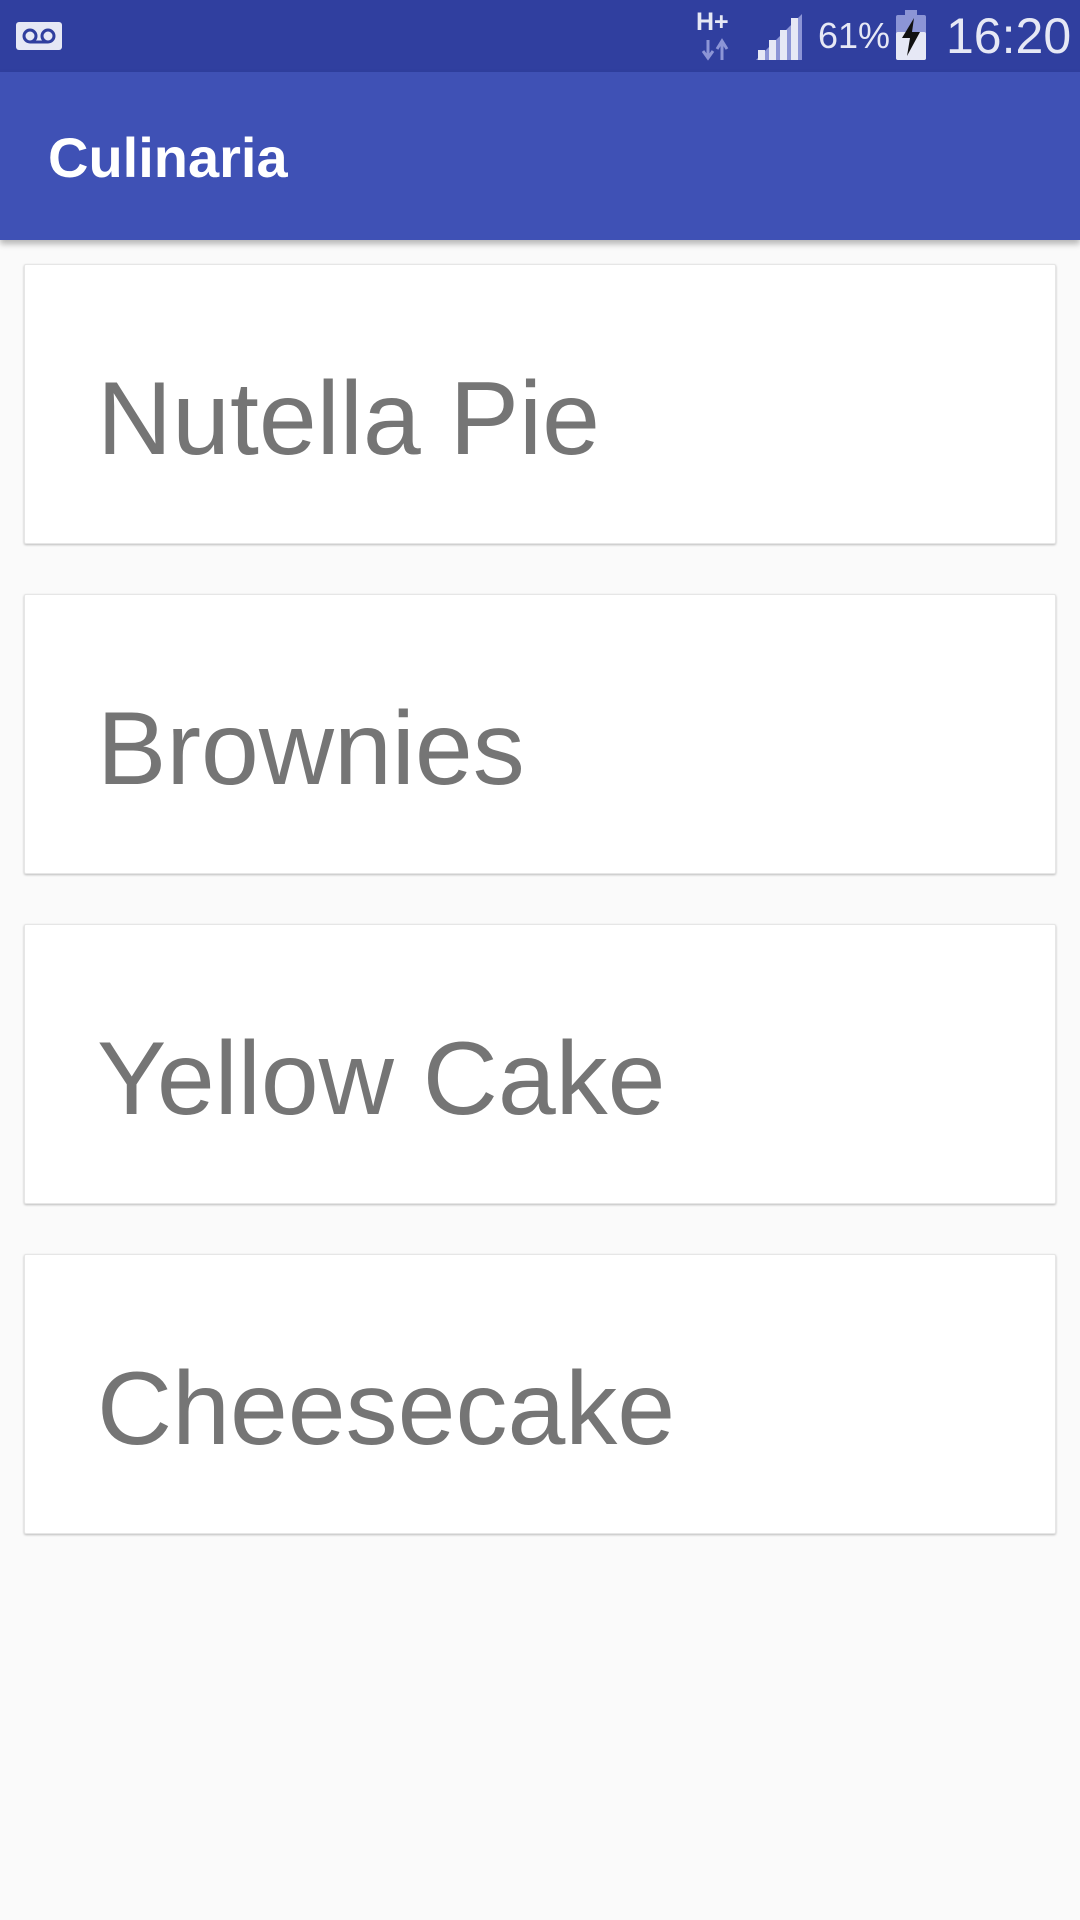  I want to click on recipe-card-yellow-cake: Yellow Cake, so click(540, 1064).